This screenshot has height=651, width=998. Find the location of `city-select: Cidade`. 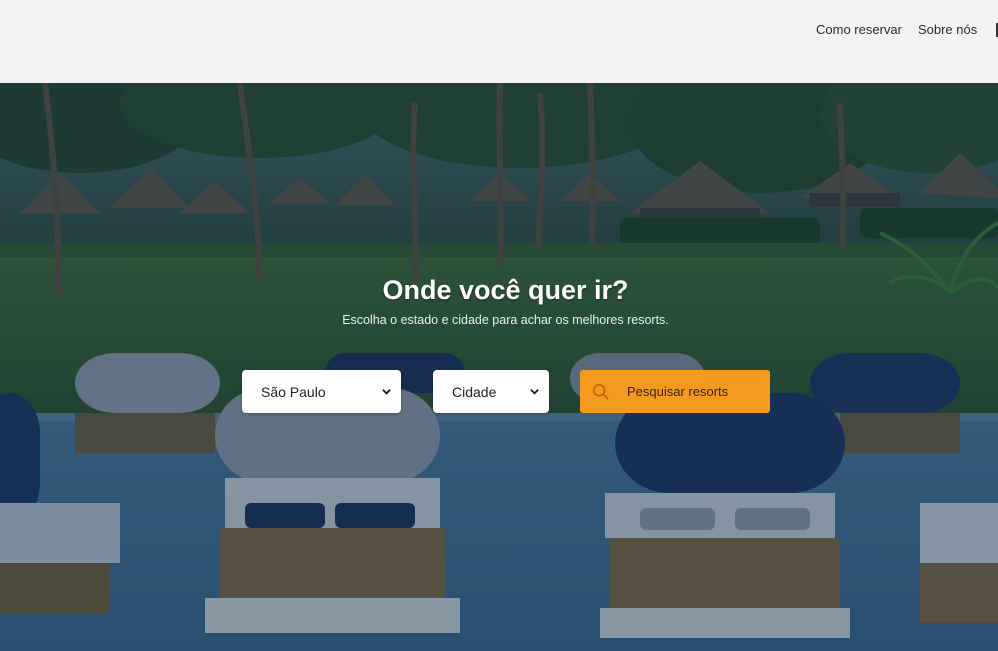

city-select: Cidade is located at coordinates (491, 391).